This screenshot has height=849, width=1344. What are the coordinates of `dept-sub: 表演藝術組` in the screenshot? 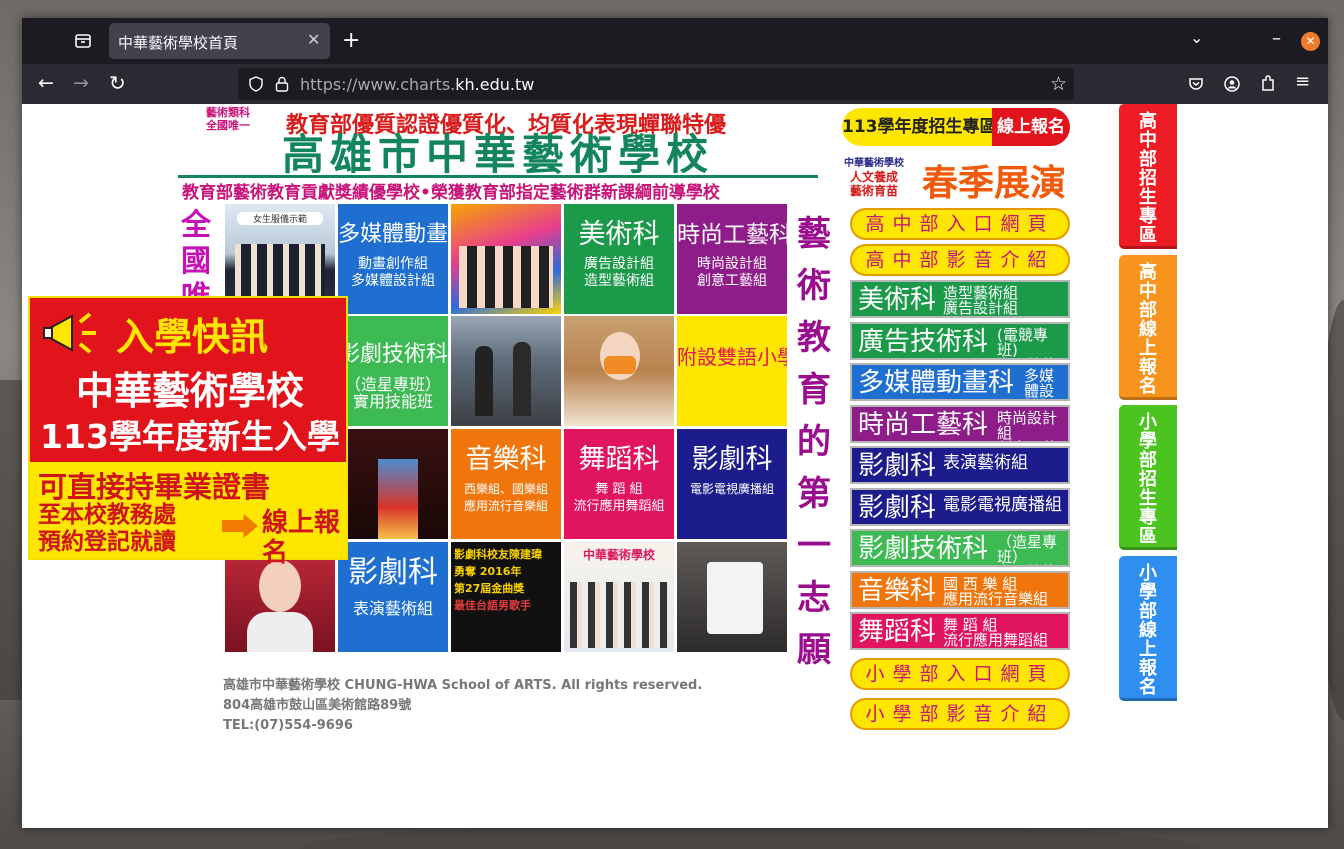 It's located at (985, 463).